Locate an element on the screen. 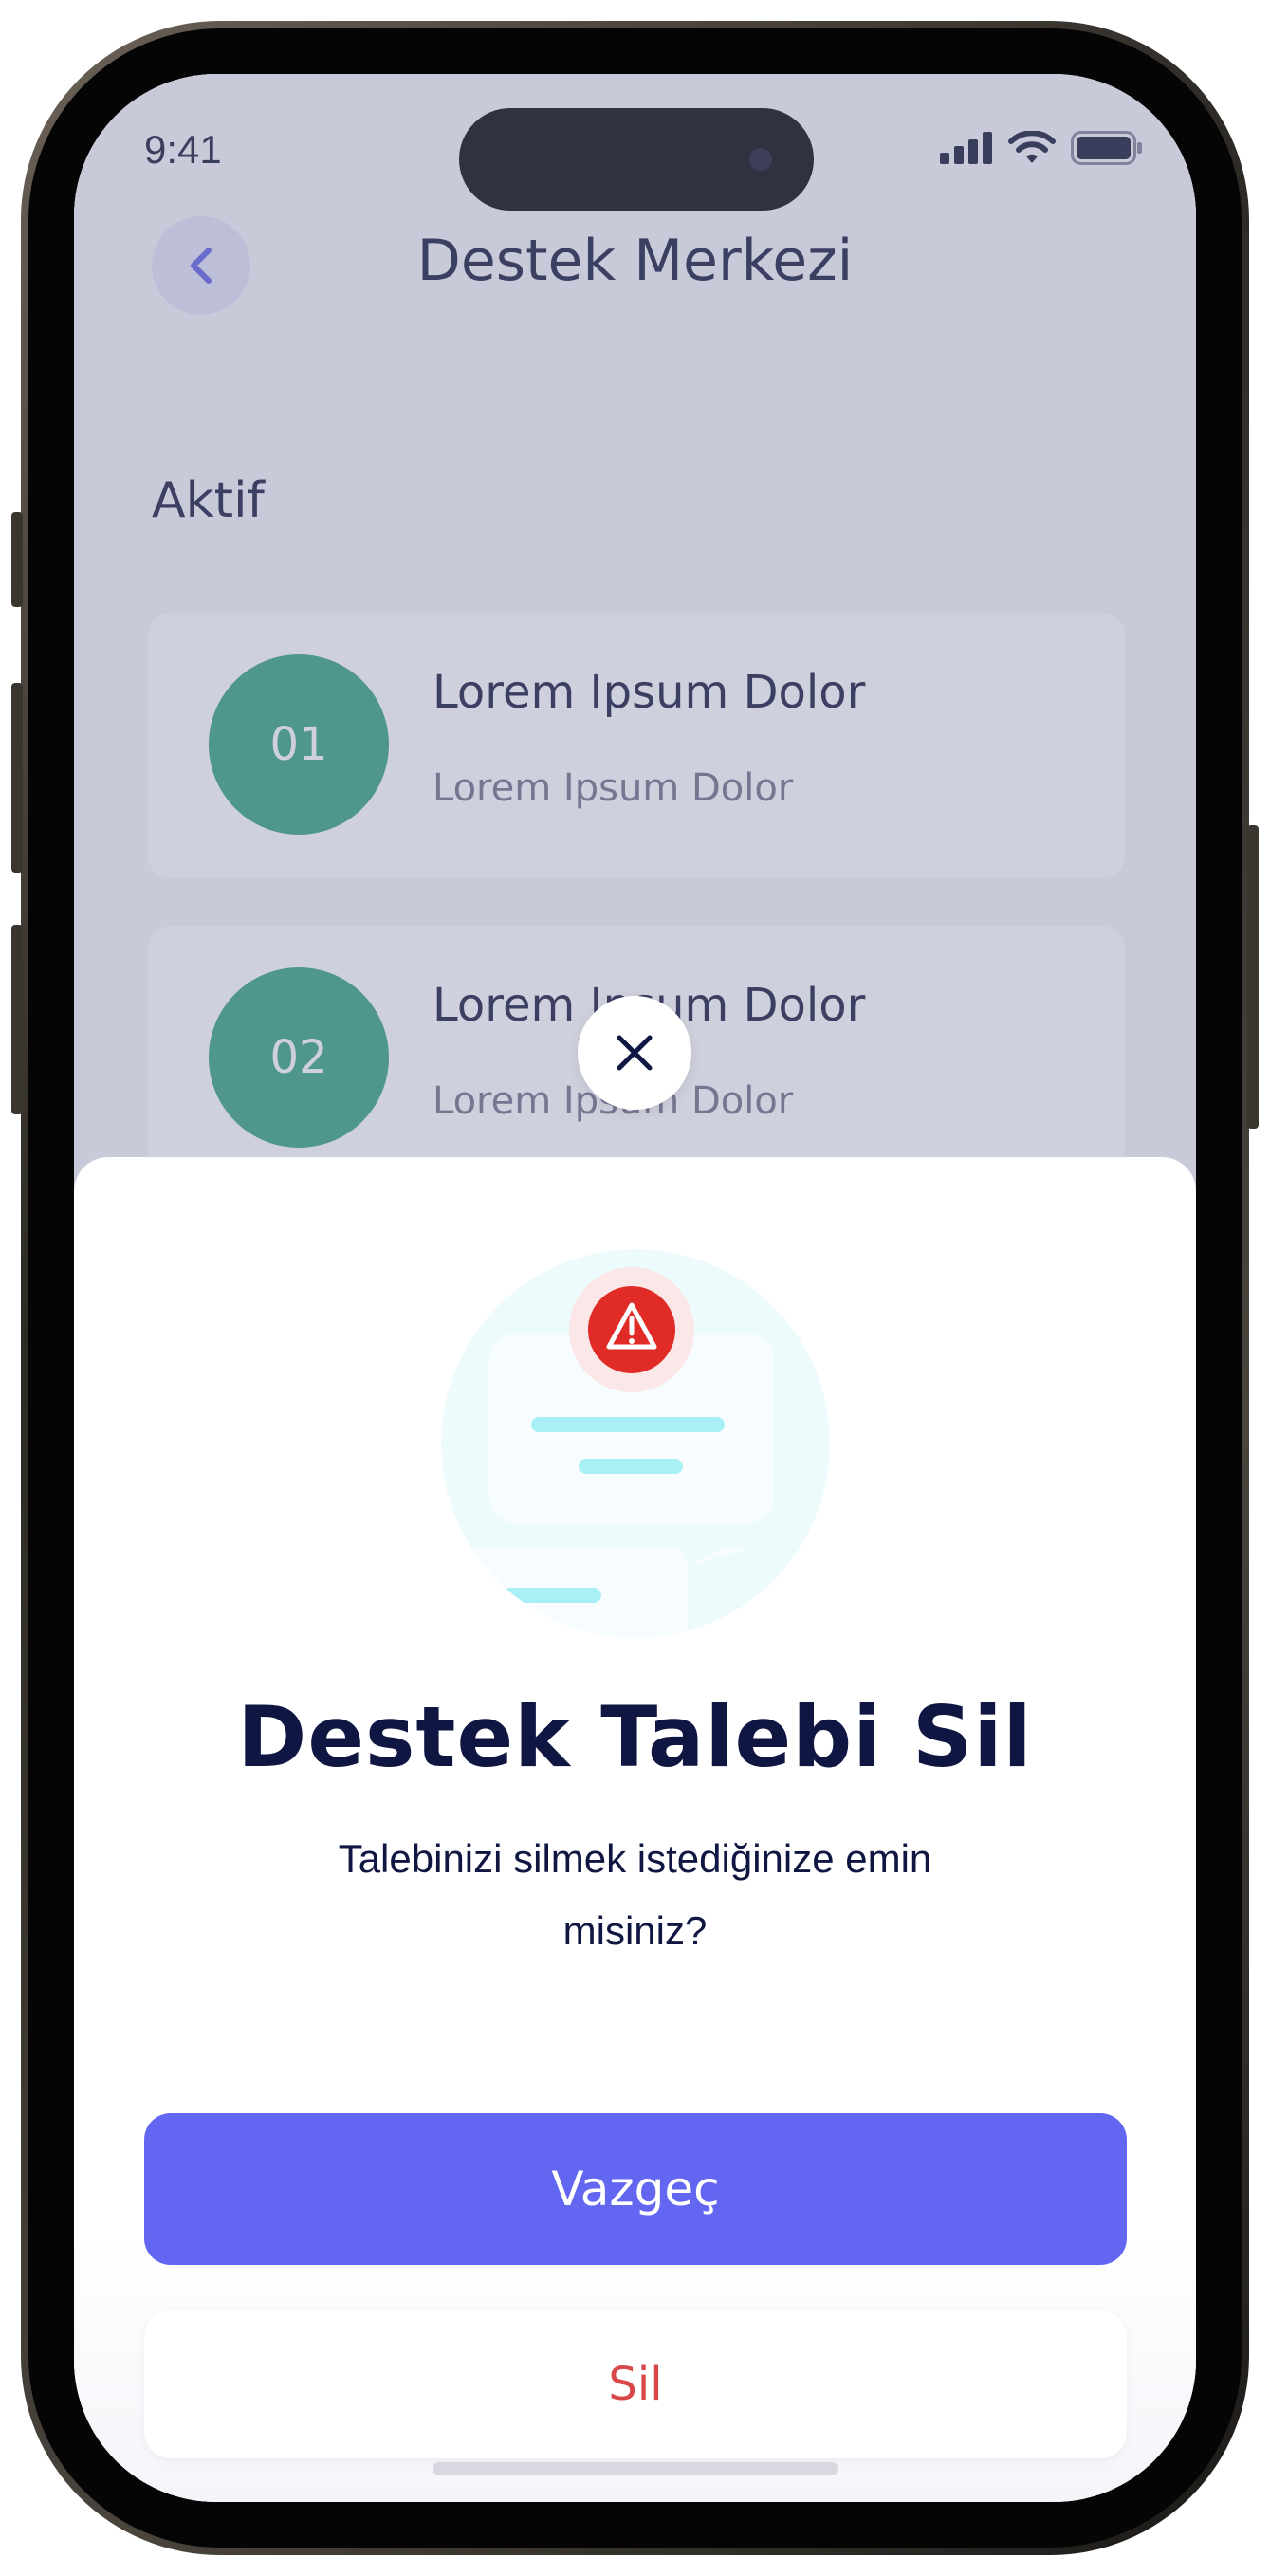 This screenshot has width=1270, height=2576. home-indicator is located at coordinates (635, 2468).